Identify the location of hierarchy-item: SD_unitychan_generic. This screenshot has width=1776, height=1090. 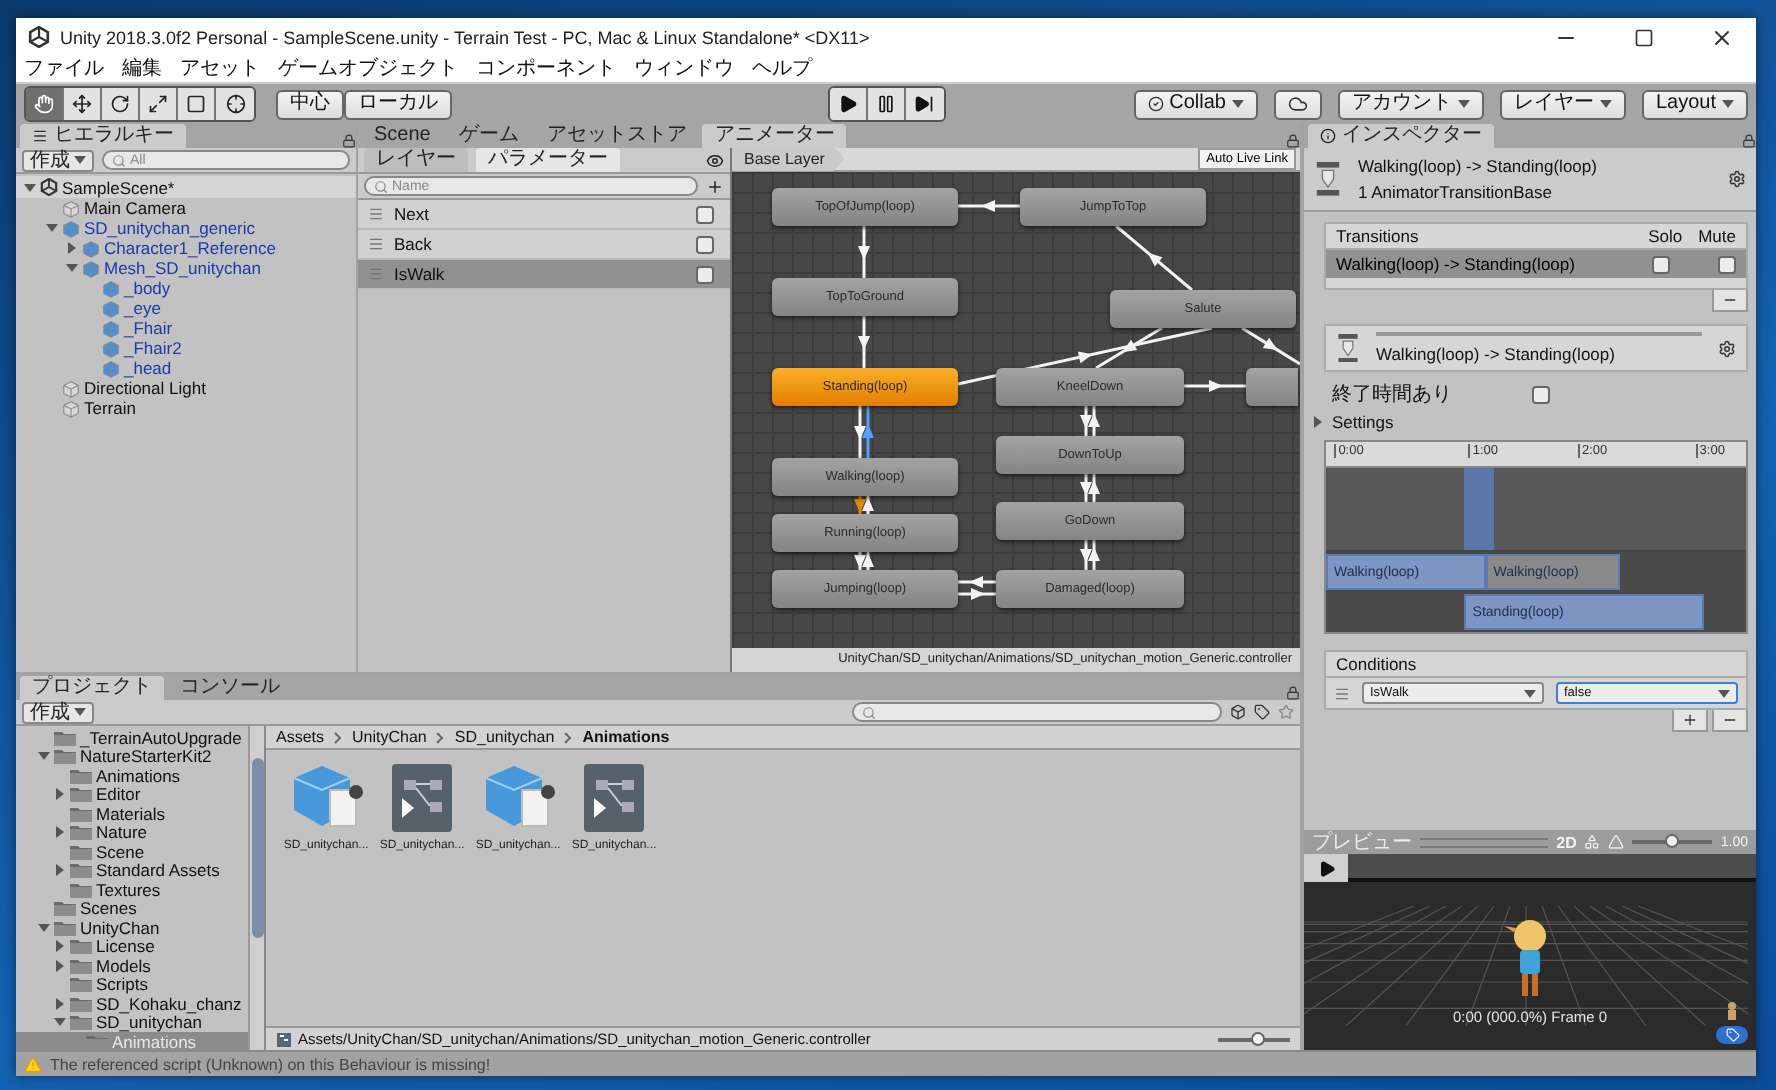
(186, 228).